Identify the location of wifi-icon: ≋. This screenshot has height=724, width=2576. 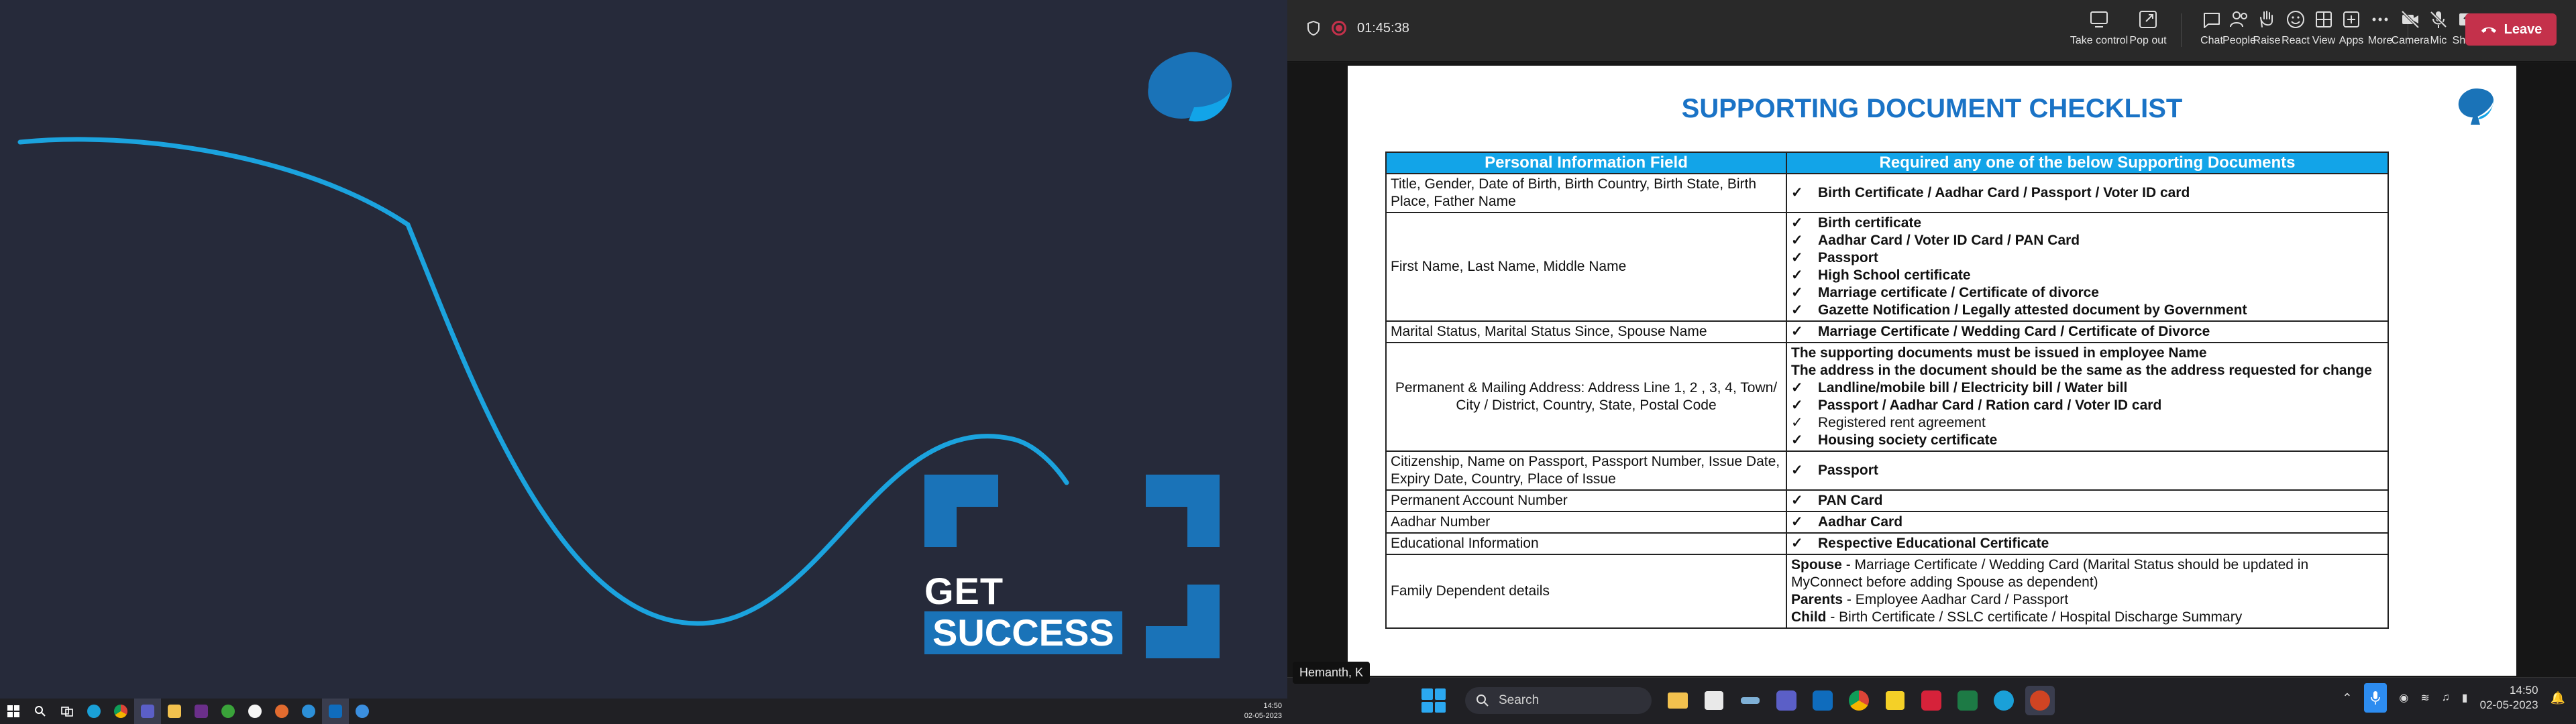
(2424, 698).